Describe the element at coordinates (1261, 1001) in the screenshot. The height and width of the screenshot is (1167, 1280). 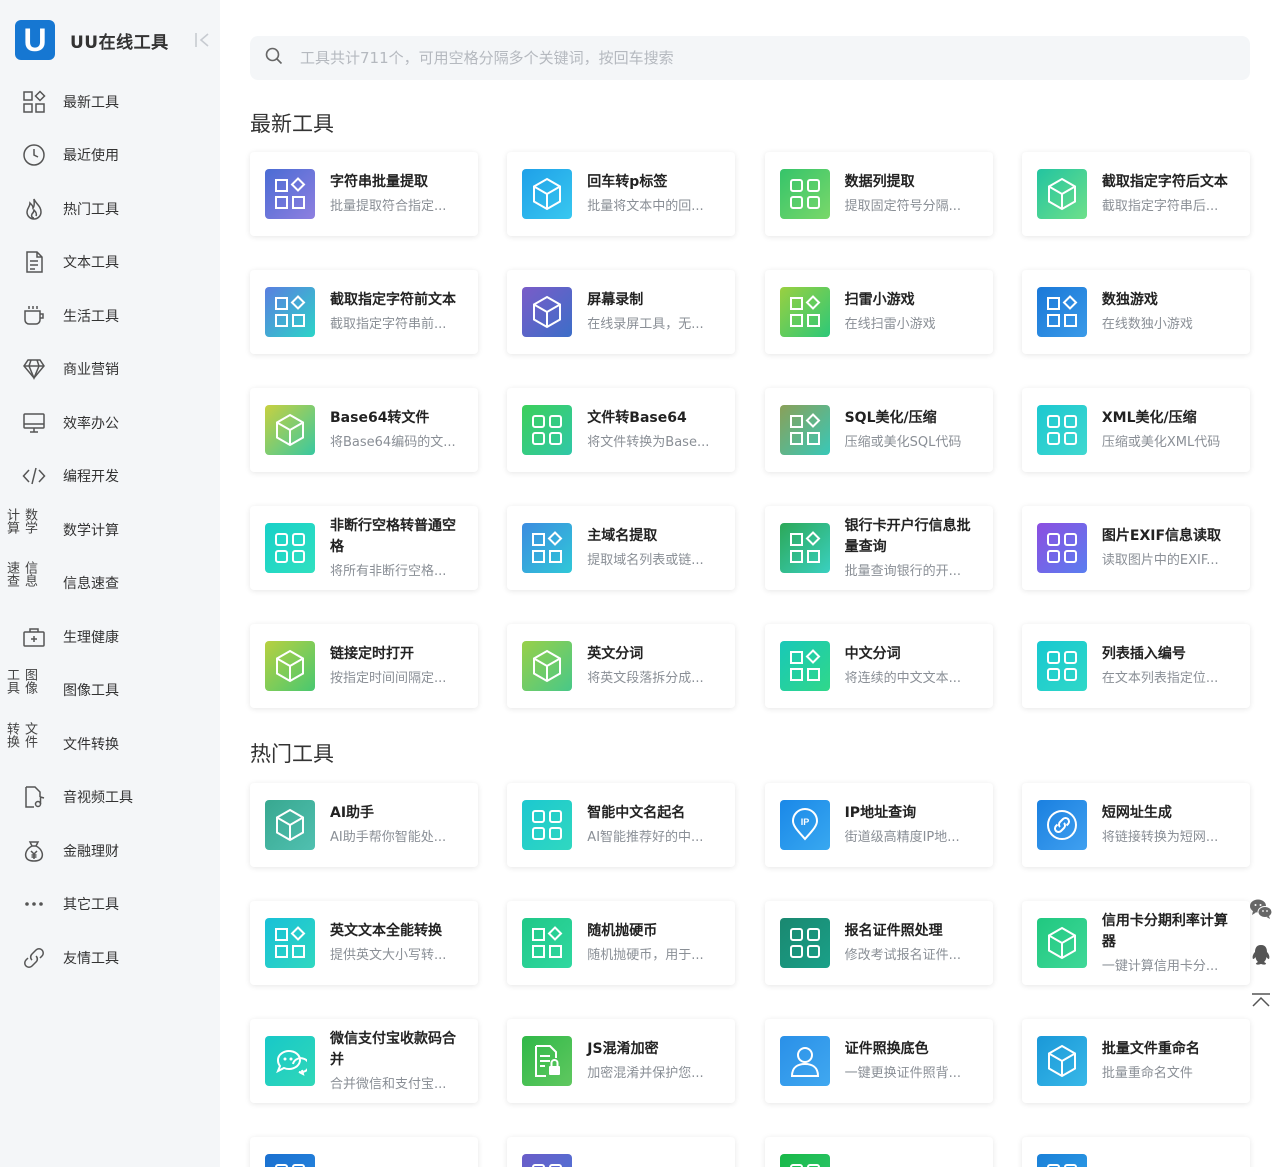
I see `back-to-top-button` at that location.